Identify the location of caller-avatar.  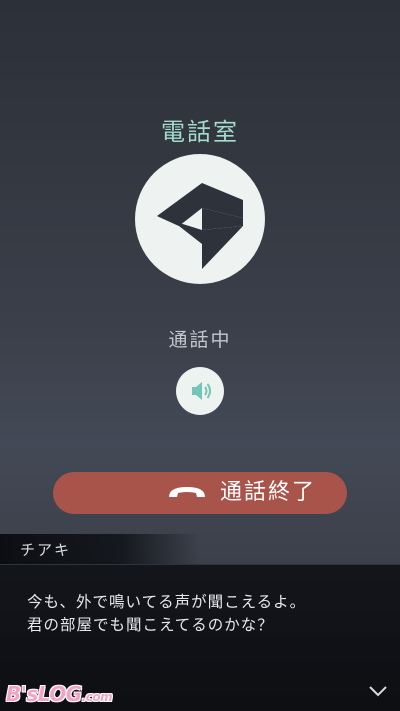
(200, 219).